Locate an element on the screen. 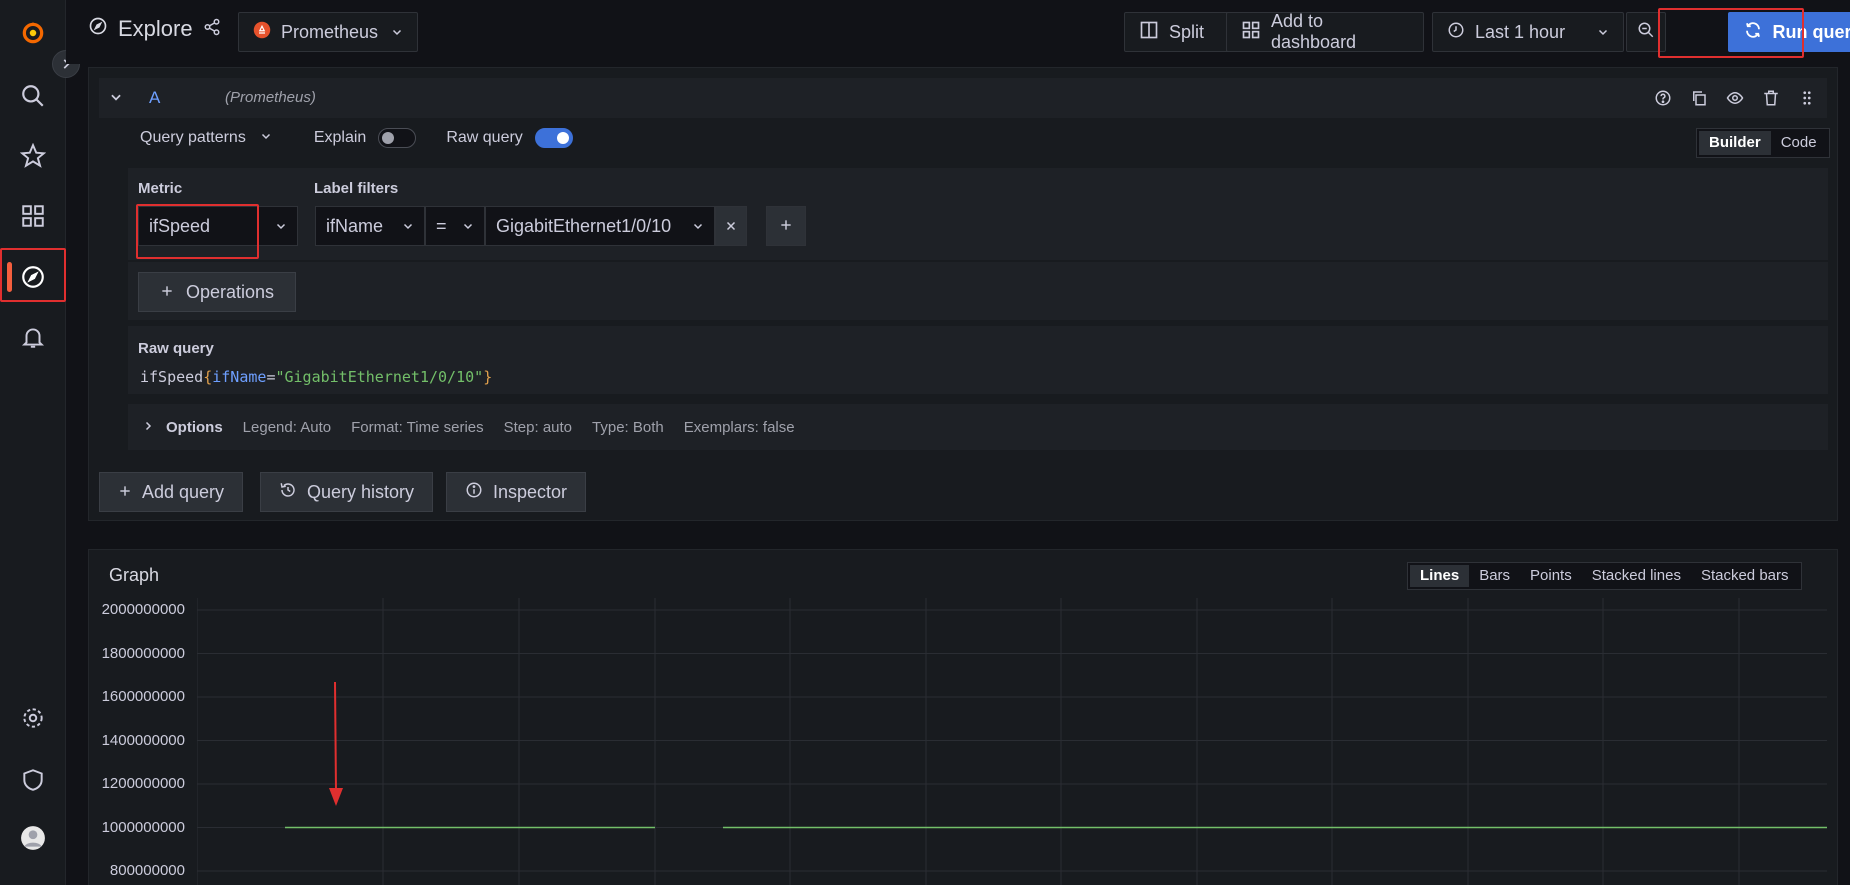  query-datasource: (Prometheus) is located at coordinates (270, 97).